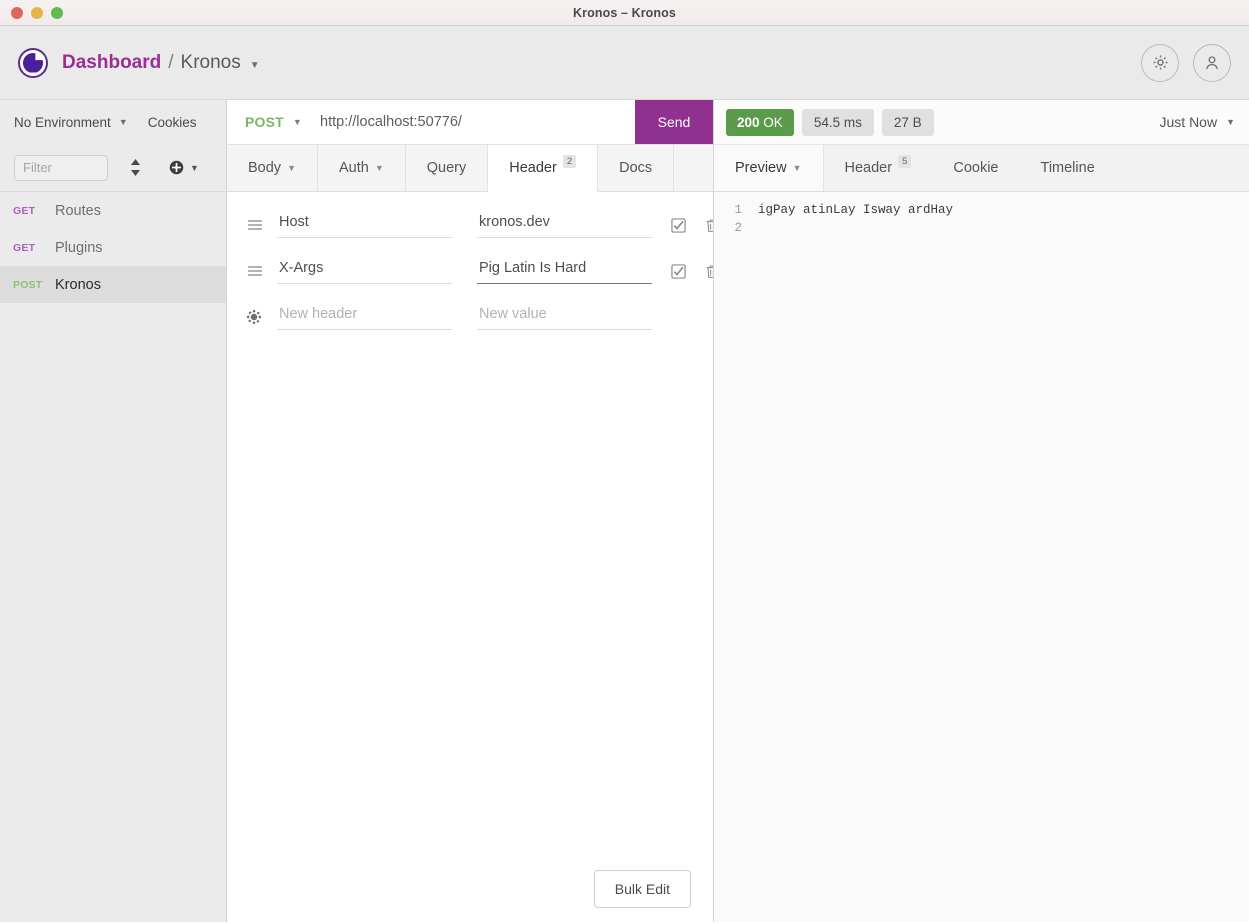 The image size is (1249, 923). What do you see at coordinates (135, 167) in the screenshot?
I see `sort-button` at bounding box center [135, 167].